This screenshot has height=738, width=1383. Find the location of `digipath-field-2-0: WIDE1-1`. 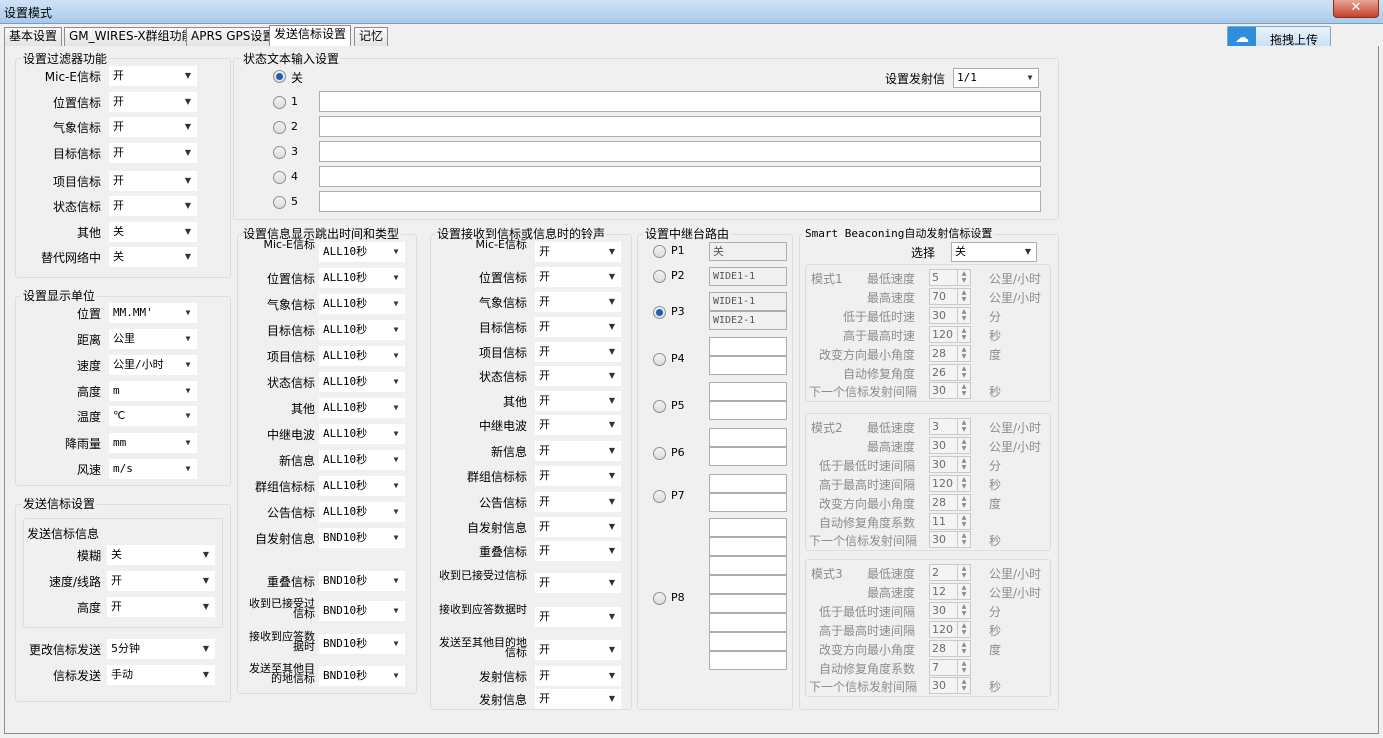

digipath-field-2-0: WIDE1-1 is located at coordinates (748, 301).